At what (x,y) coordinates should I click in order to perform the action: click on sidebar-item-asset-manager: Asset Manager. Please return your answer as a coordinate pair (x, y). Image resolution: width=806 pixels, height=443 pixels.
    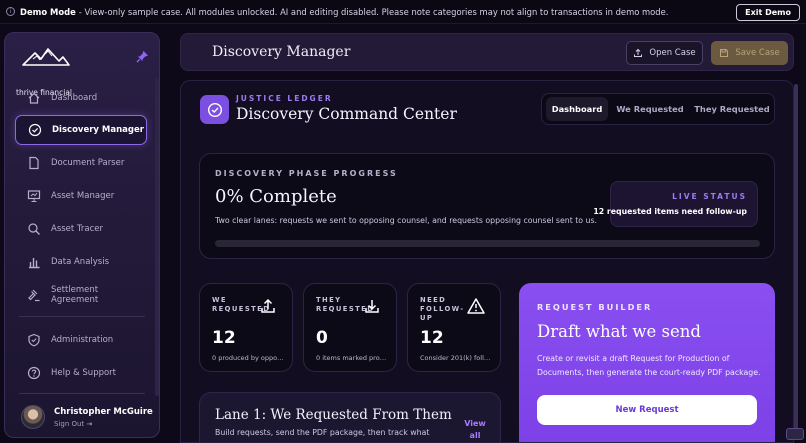
    Looking at the image, I should click on (81, 196).